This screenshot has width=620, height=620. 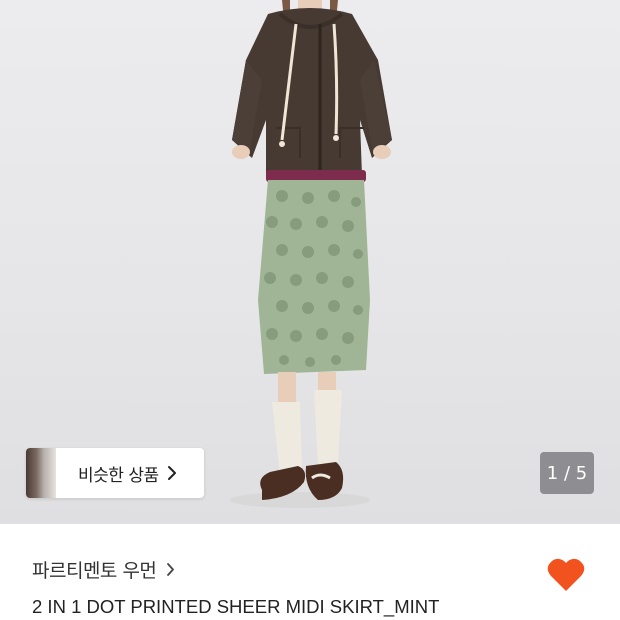 I want to click on like-button, so click(x=566, y=575).